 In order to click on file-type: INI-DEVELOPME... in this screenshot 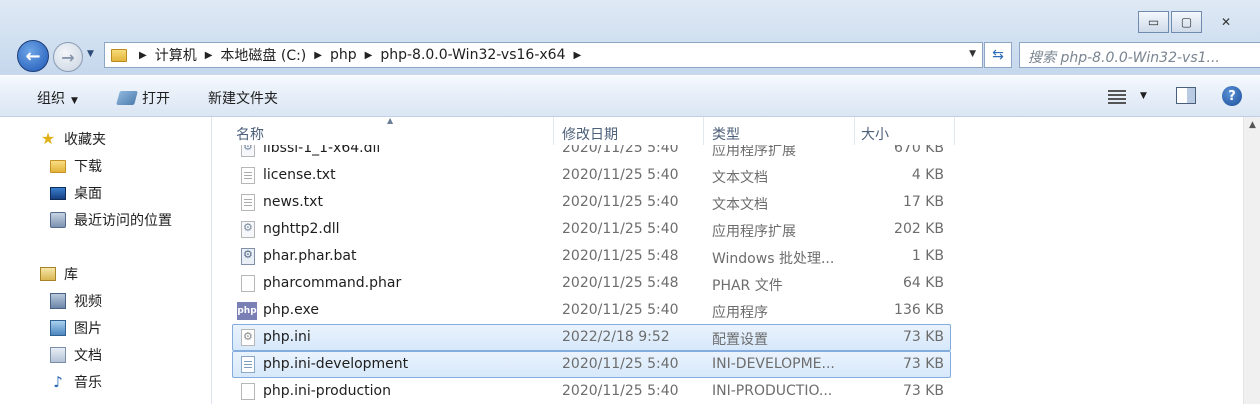, I will do `click(773, 364)`.